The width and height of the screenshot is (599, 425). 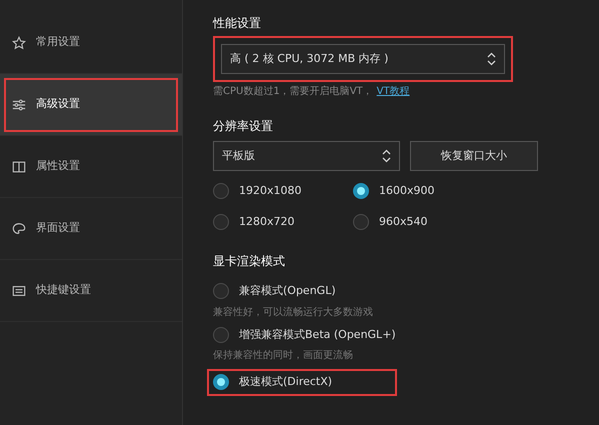 I want to click on render-mode-option: 兼容模式(OpenGL), so click(x=287, y=291).